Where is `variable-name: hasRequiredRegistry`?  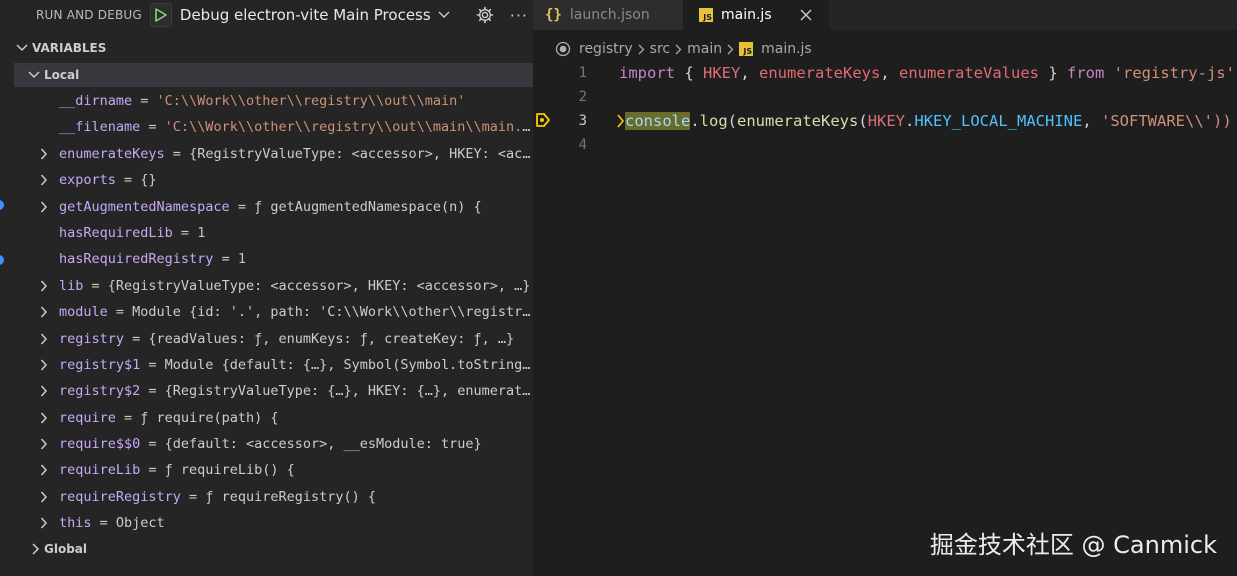 variable-name: hasRequiredRegistry is located at coordinates (136, 259).